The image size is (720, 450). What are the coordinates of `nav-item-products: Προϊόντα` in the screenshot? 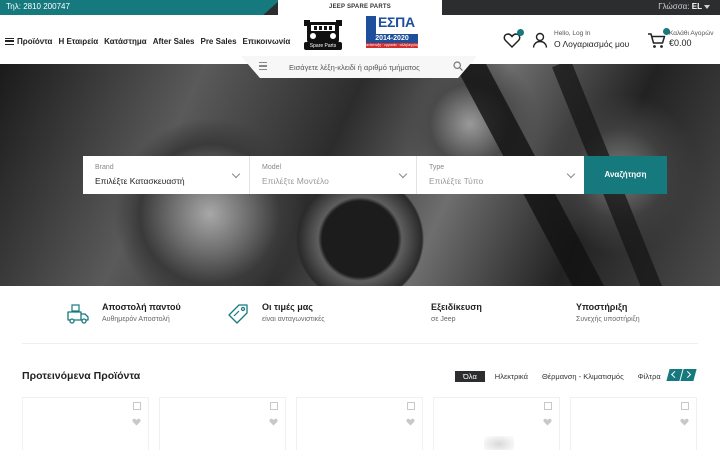 It's located at (34, 41).